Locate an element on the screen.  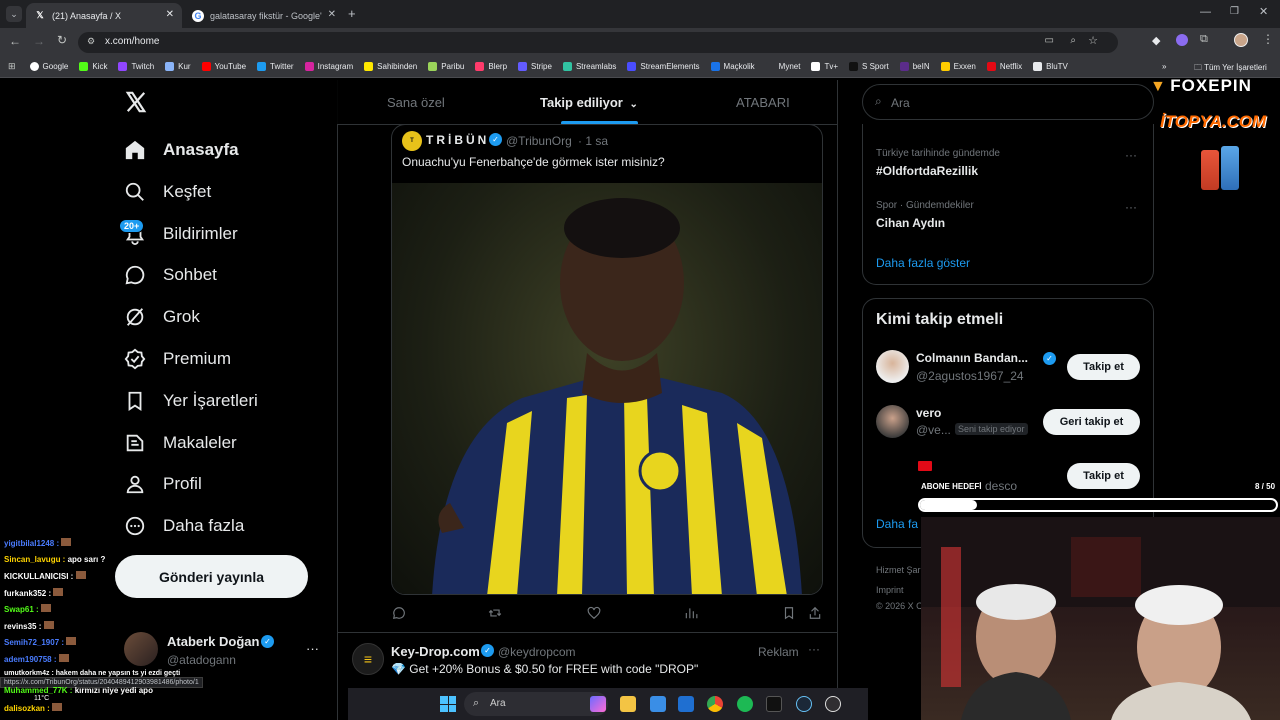
zoom-icon: ⌕ is located at coordinates (1073, 40).